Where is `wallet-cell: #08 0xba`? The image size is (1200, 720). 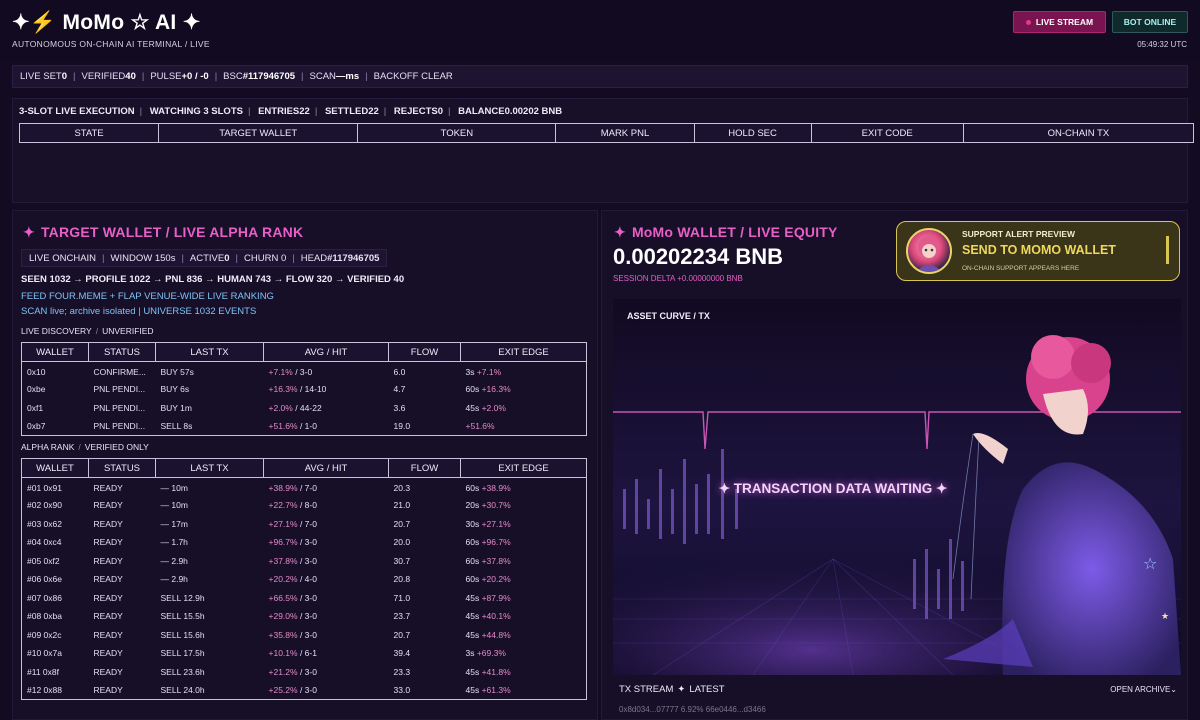 wallet-cell: #08 0xba is located at coordinates (55, 616).